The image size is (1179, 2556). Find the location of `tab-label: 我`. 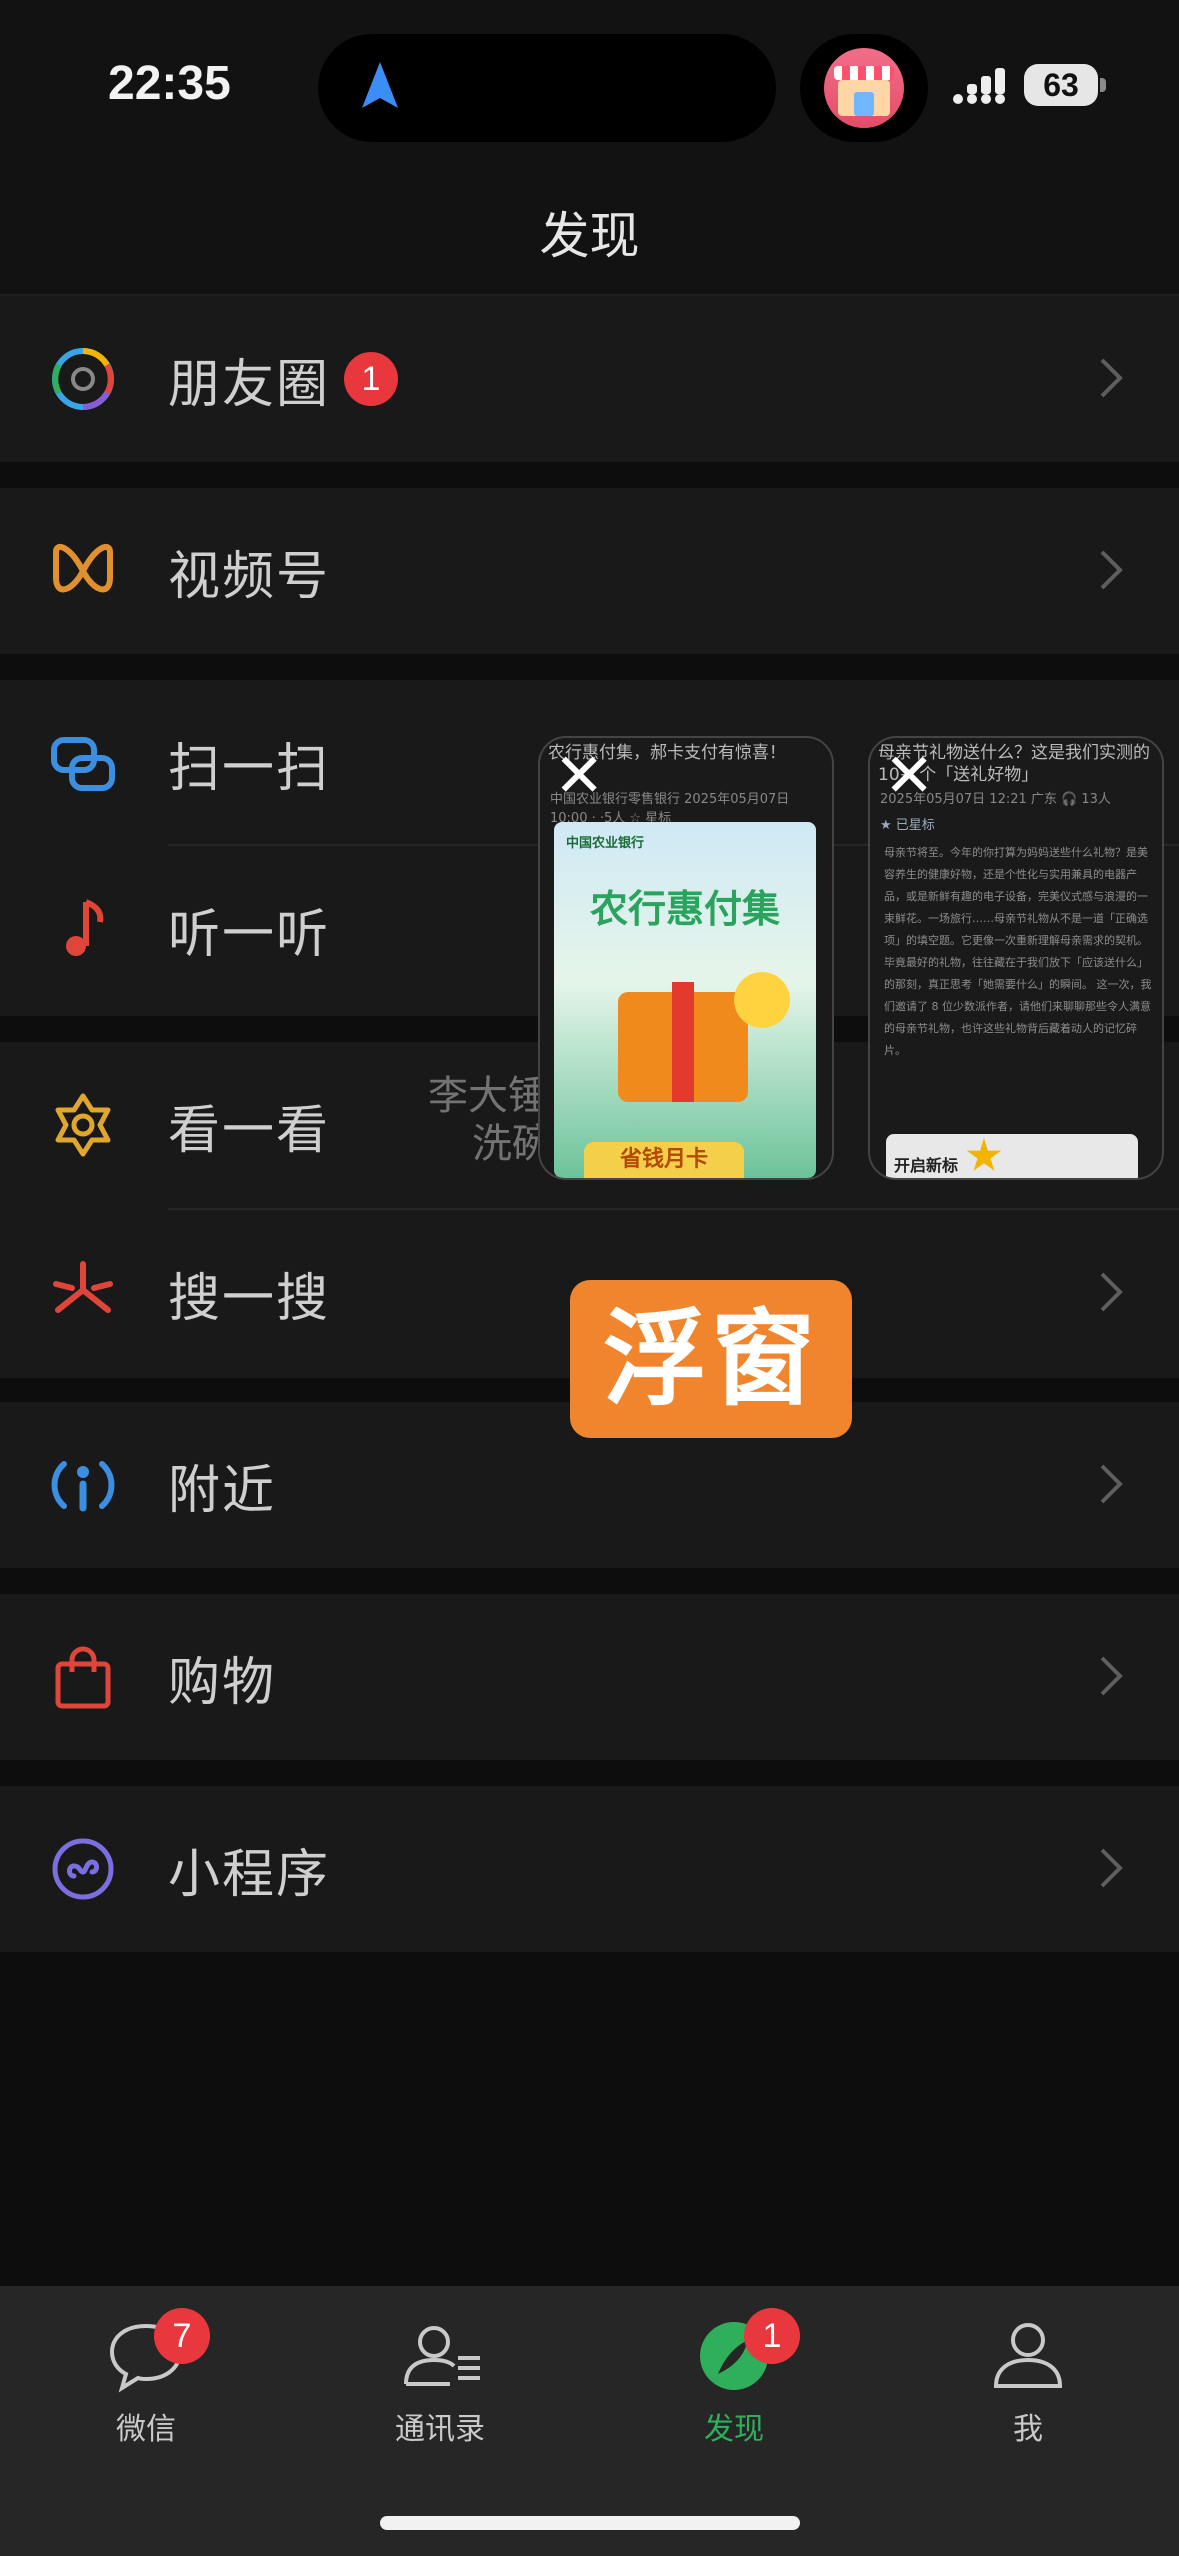

tab-label: 我 is located at coordinates (1028, 2429).